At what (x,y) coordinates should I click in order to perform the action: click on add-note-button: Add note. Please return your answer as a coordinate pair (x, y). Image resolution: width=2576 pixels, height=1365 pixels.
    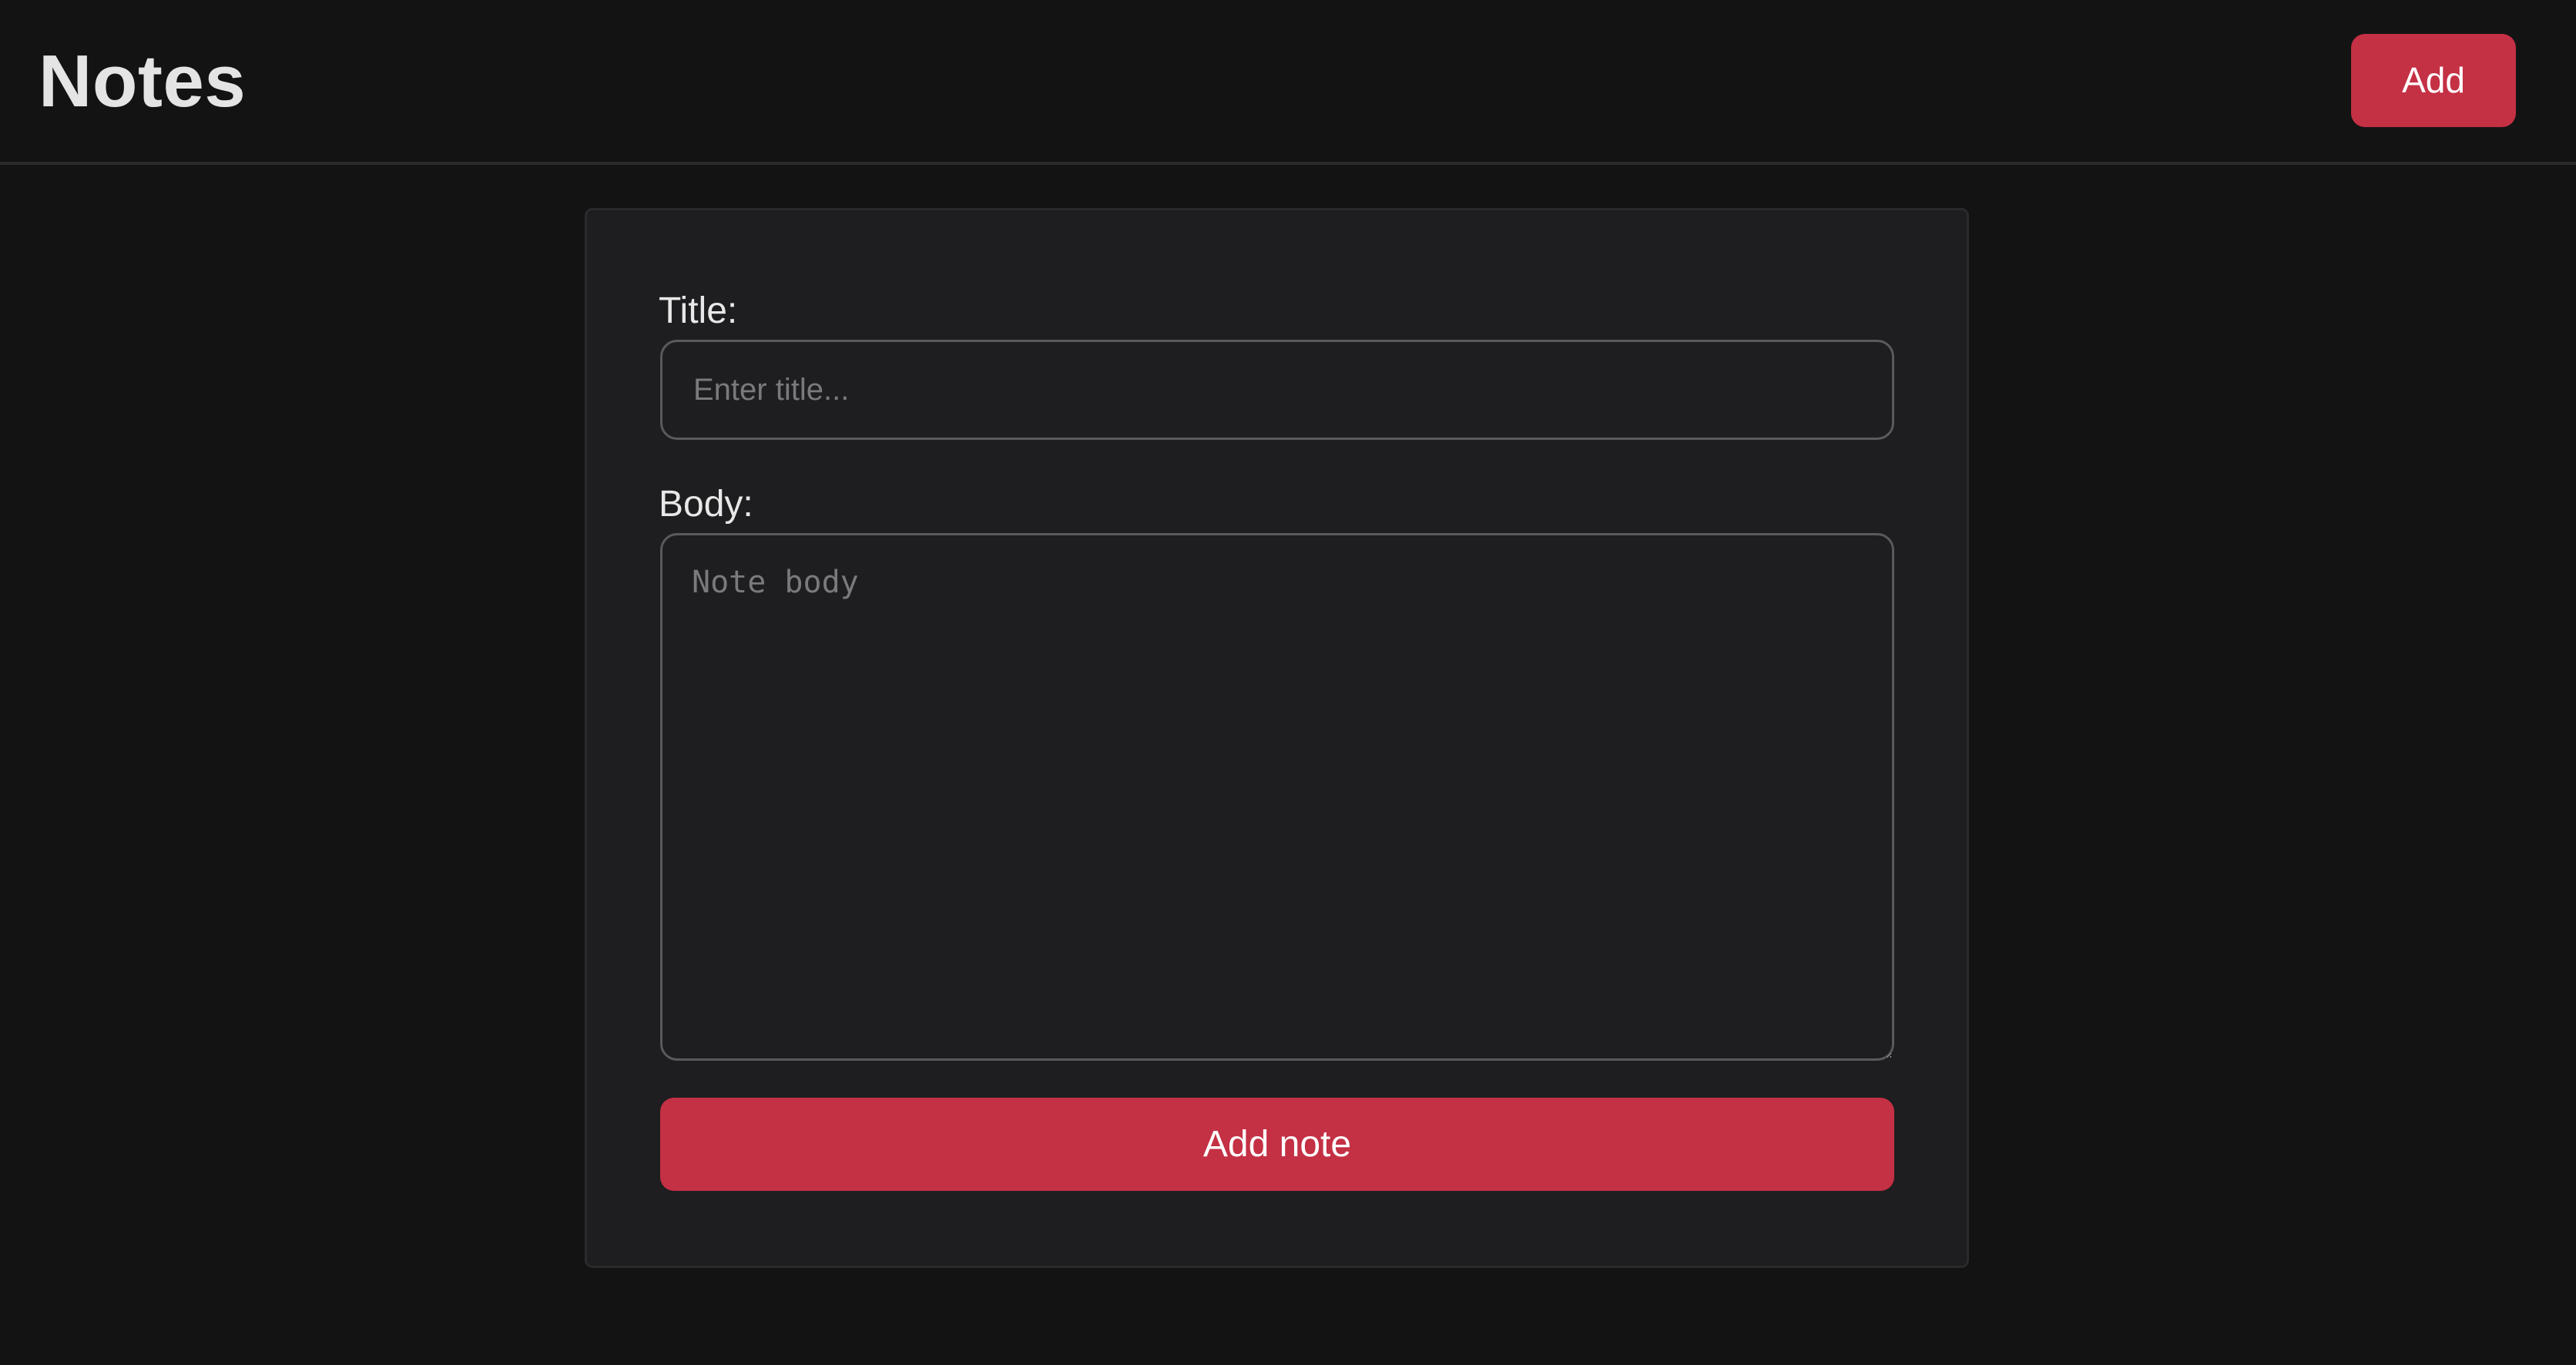
    Looking at the image, I should click on (1277, 1145).